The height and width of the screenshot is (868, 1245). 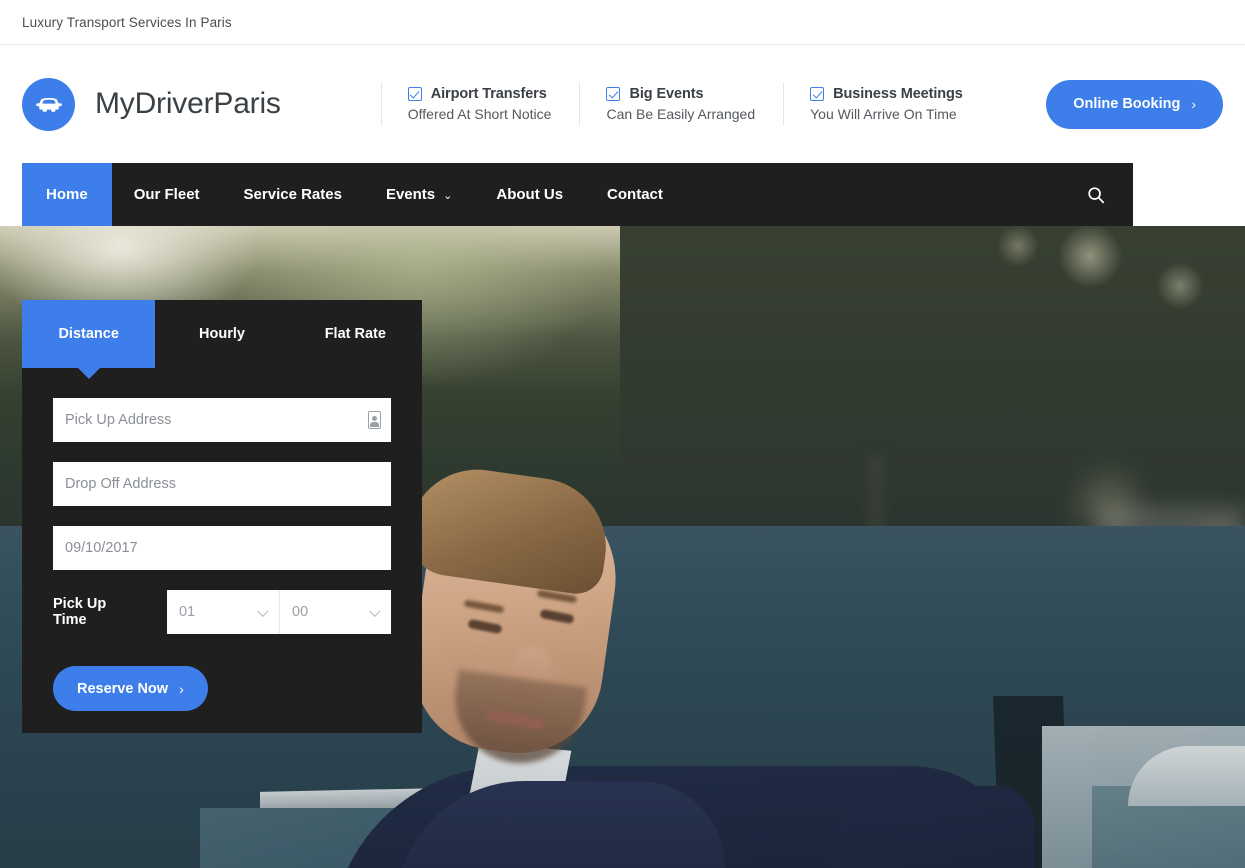 I want to click on nav-item-our-fleet: Our Fleet, so click(x=167, y=194).